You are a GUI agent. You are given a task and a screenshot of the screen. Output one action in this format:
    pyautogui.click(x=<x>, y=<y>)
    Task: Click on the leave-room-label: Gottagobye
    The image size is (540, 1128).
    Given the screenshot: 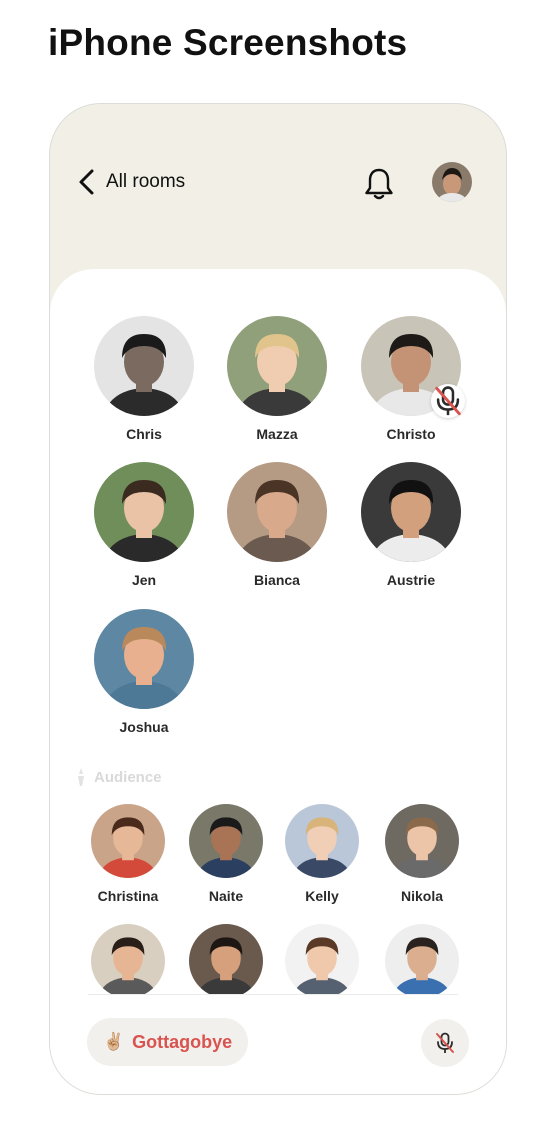 What is the action you would take?
    pyautogui.click(x=182, y=1041)
    